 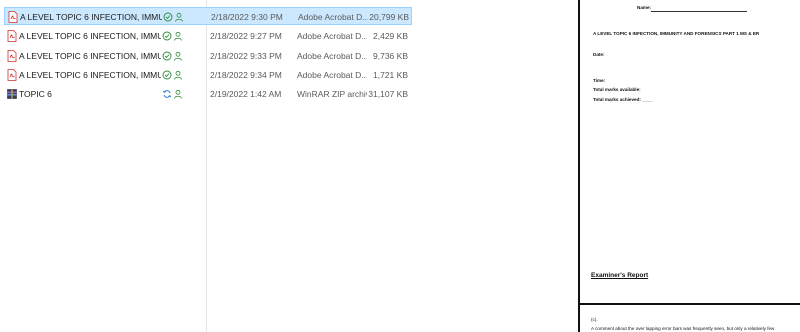 I want to click on zip-archive-icon, so click(x=12, y=94).